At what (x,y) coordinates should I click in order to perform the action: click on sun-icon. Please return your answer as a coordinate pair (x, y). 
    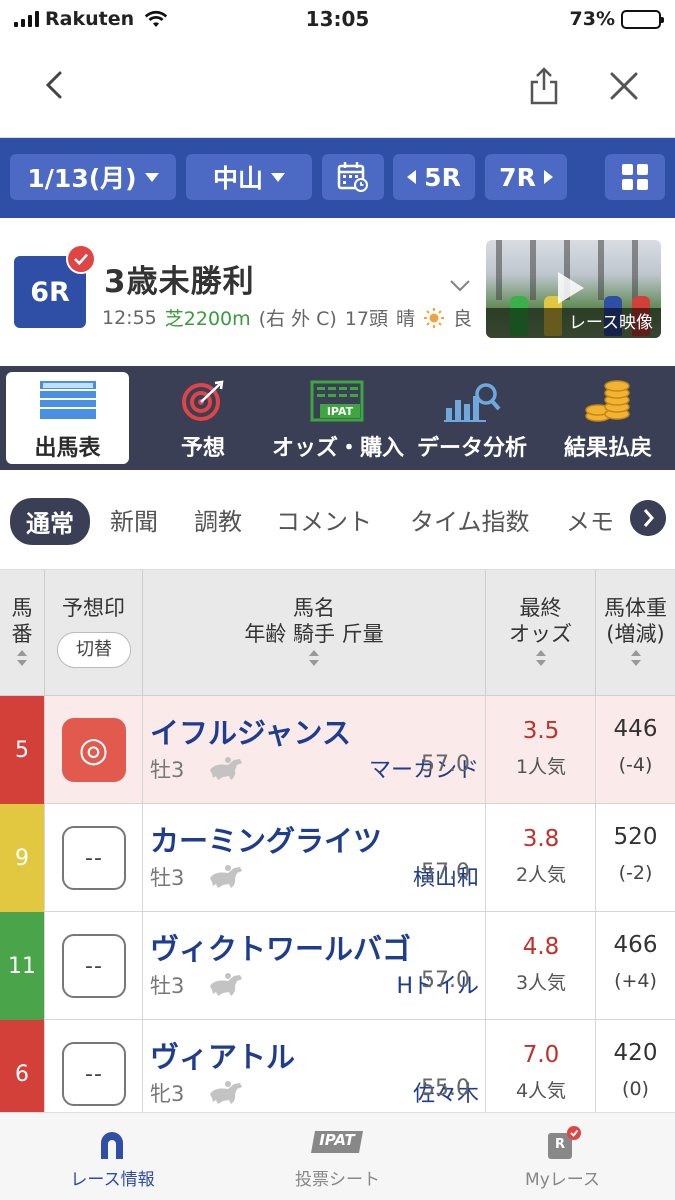
    Looking at the image, I should click on (434, 317).